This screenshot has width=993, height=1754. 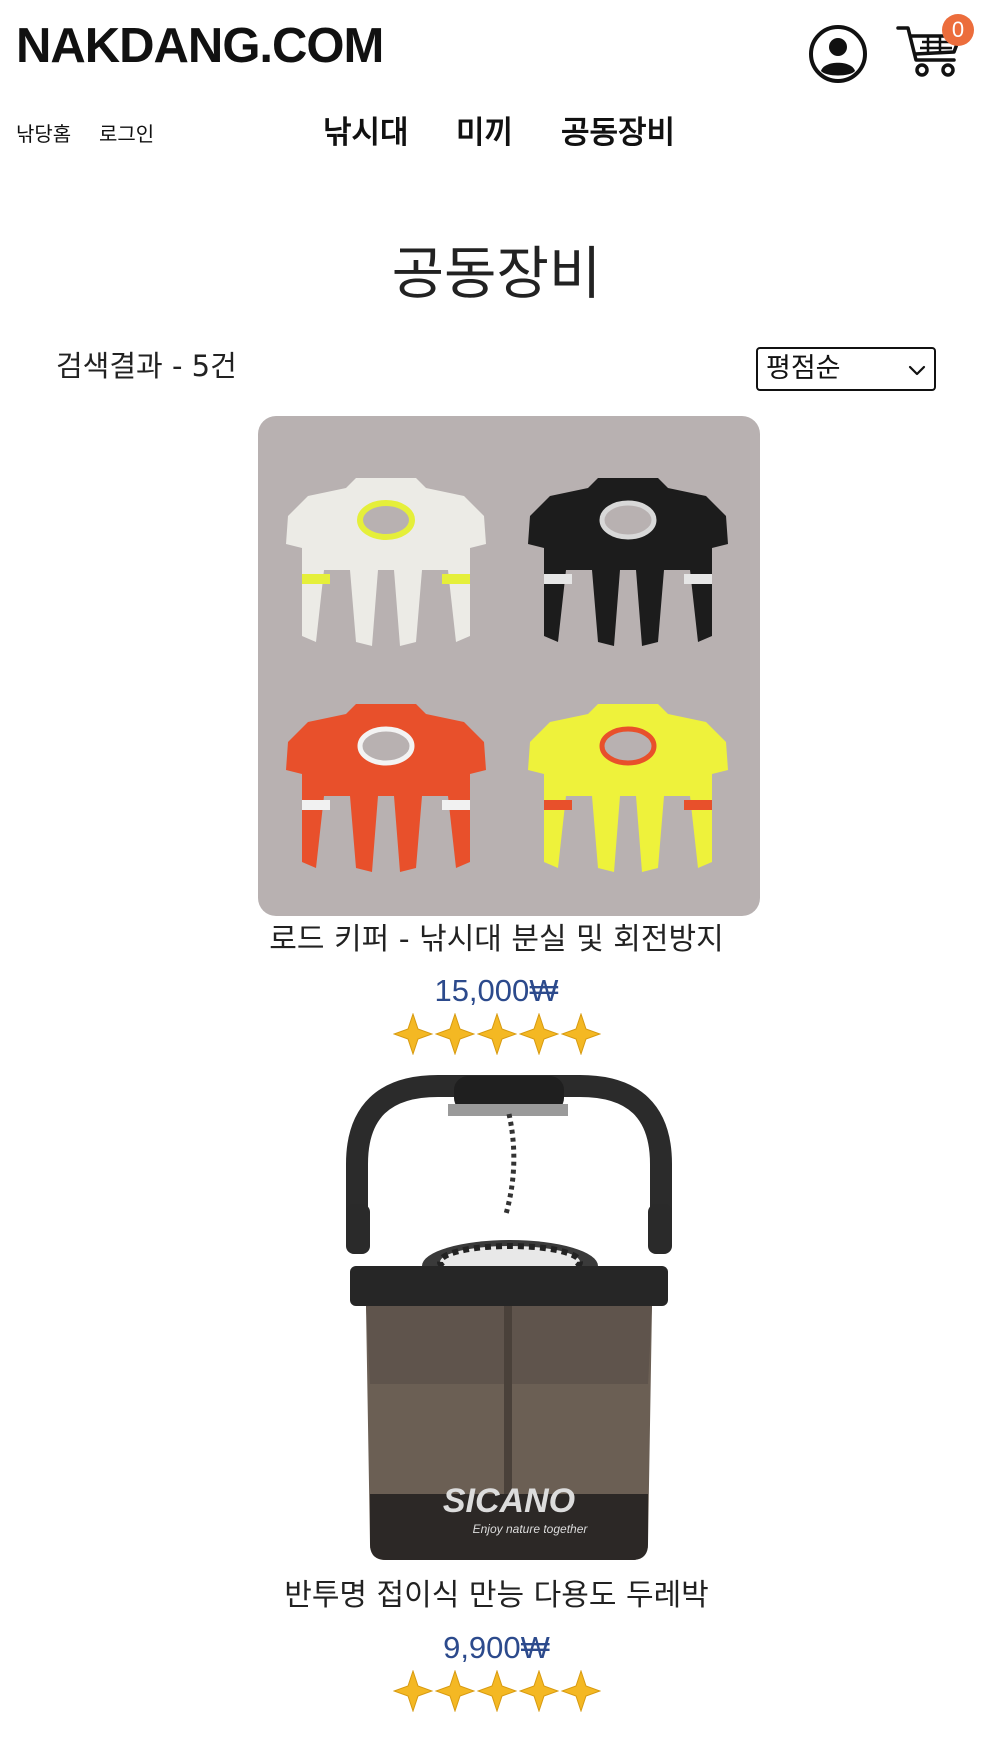 I want to click on chevron-down-icon, so click(x=917, y=370).